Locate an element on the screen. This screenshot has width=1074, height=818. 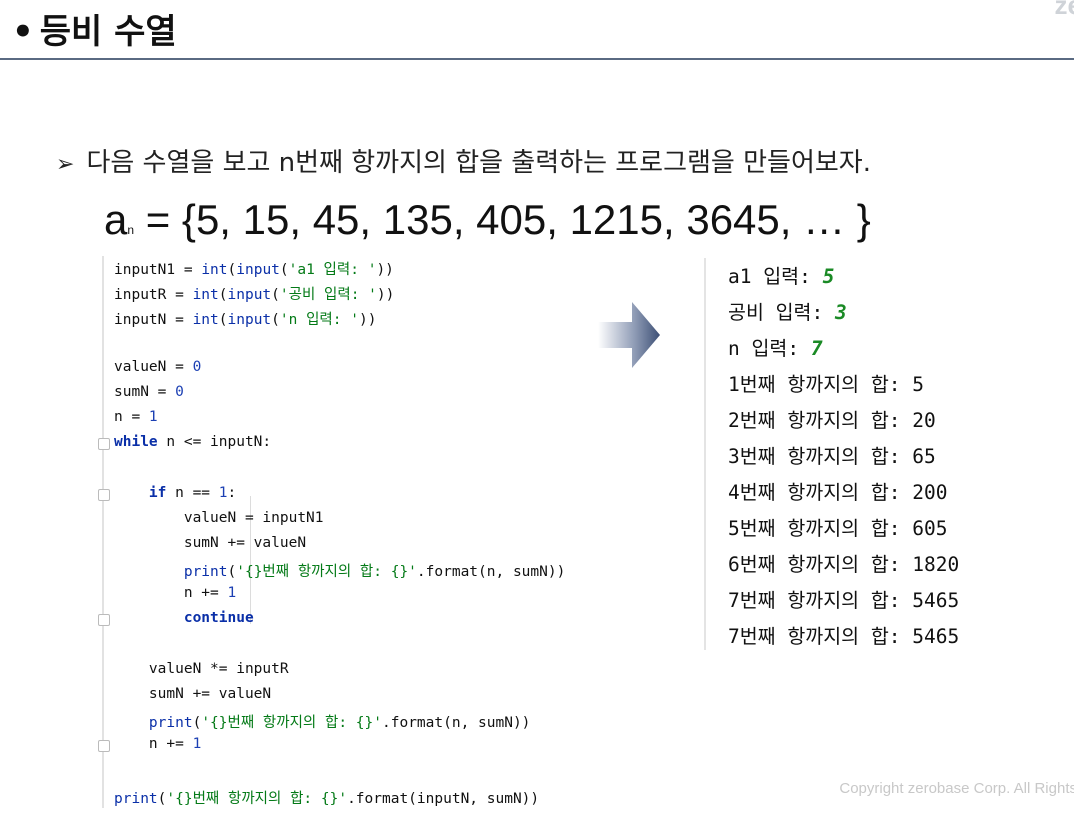
result-line: 2번째 항까지의 합: 20 is located at coordinates (832, 420).